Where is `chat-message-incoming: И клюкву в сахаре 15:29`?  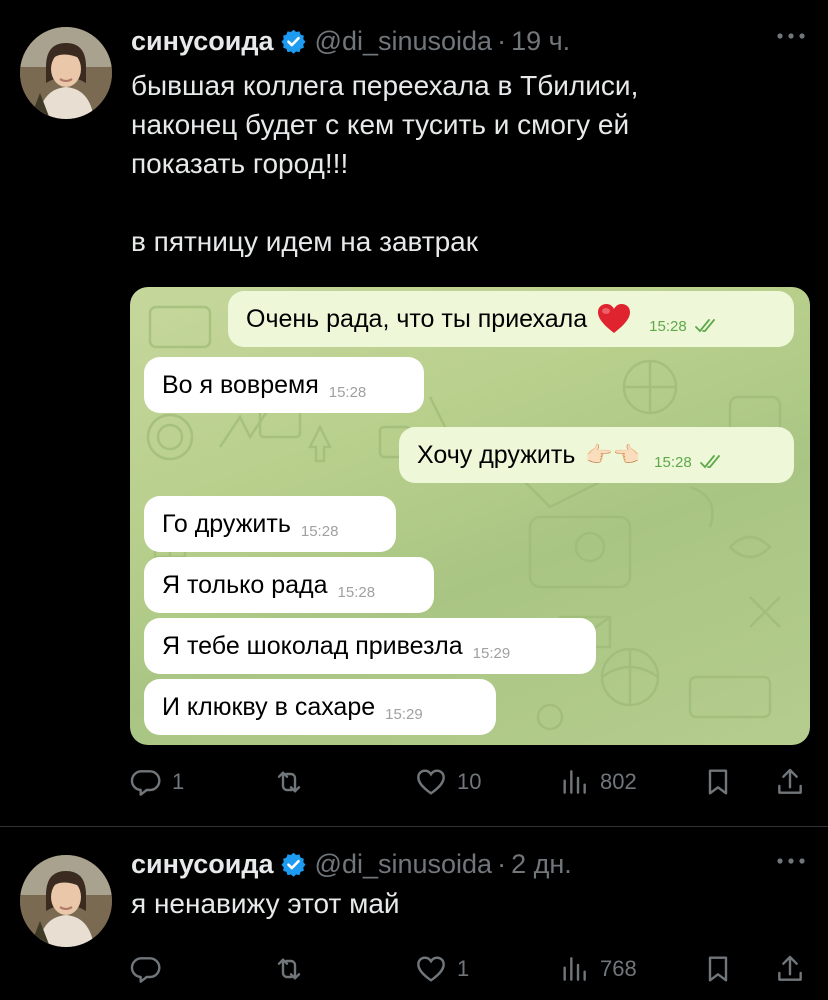
chat-message-incoming: И клюкву в сахаре 15:29 is located at coordinates (320, 707).